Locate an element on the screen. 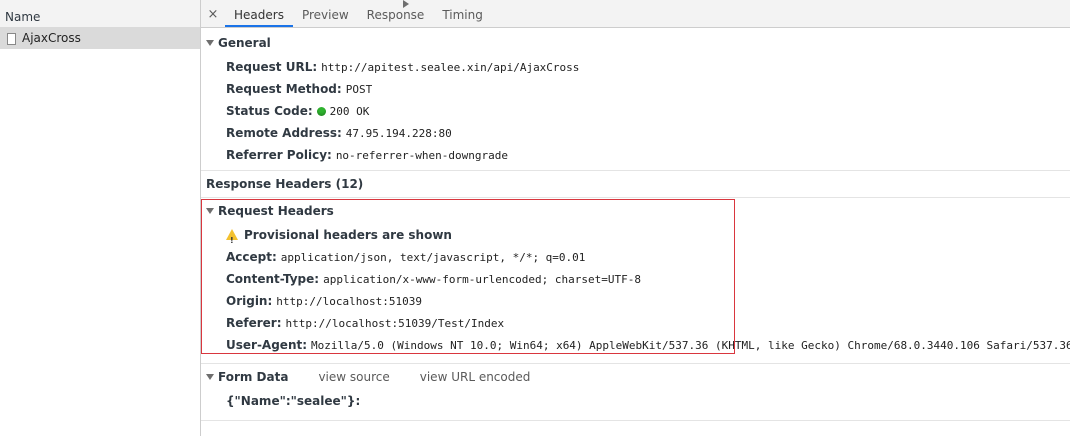 The width and height of the screenshot is (1070, 436). view-source-link: view source is located at coordinates (353, 377).